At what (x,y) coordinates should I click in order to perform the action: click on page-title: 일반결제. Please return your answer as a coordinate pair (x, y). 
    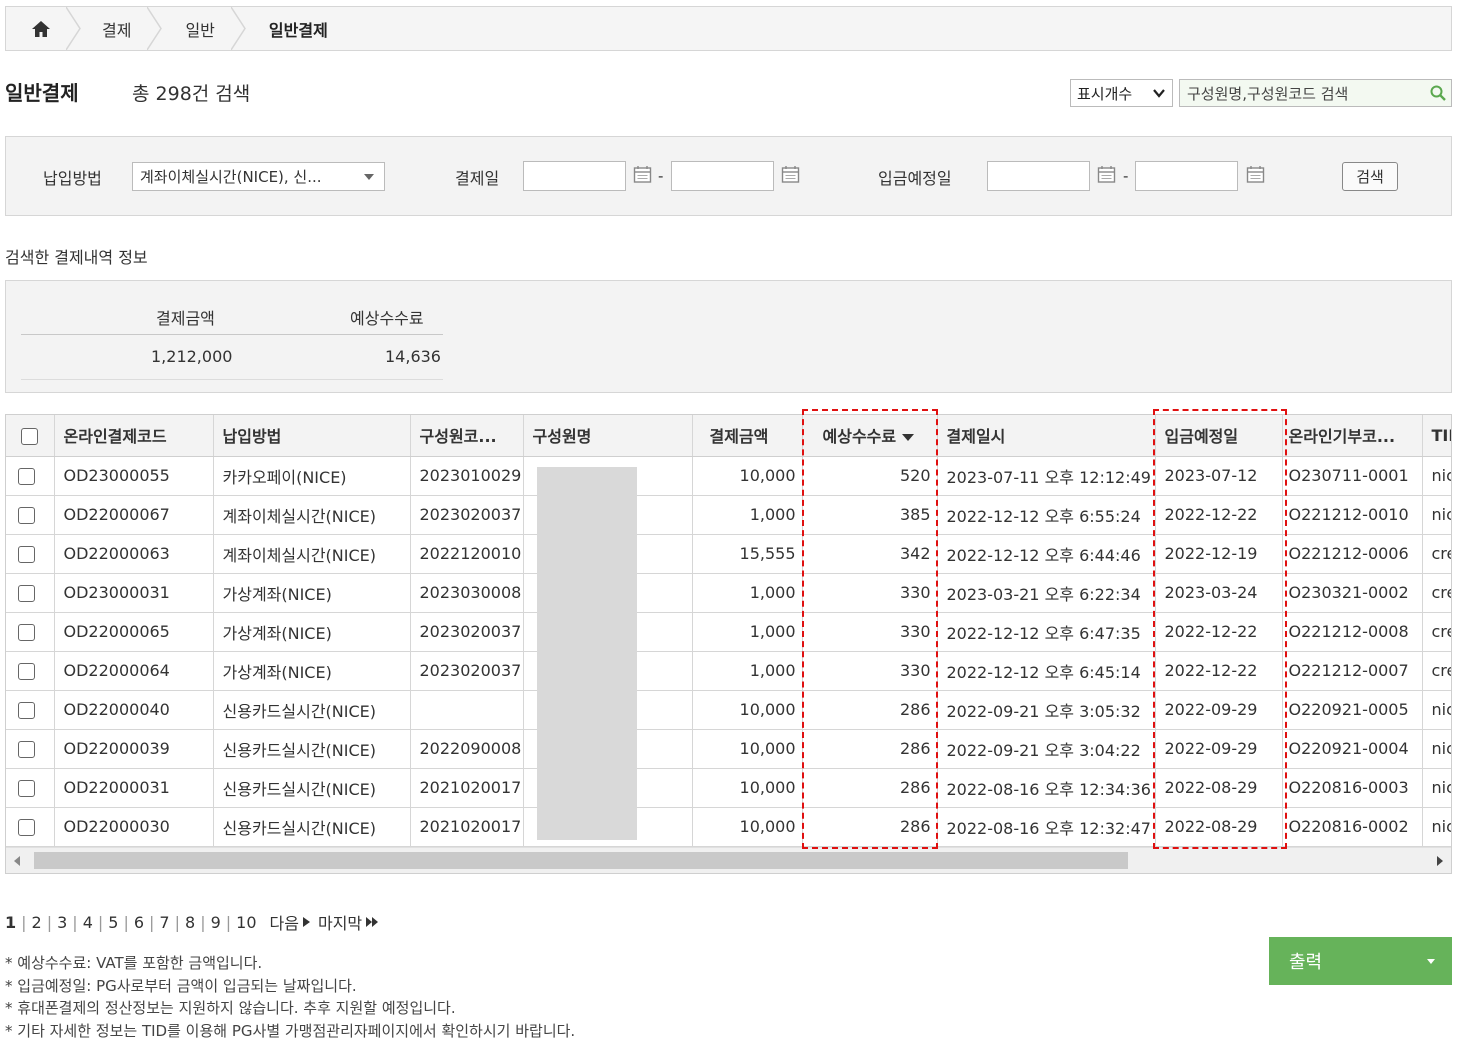
    Looking at the image, I should click on (42, 93).